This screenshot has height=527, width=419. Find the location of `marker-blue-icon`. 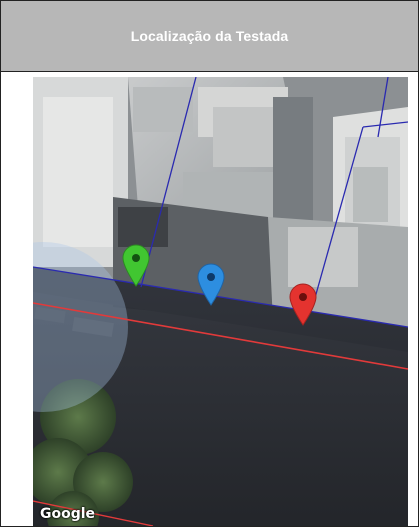

marker-blue-icon is located at coordinates (211, 284).